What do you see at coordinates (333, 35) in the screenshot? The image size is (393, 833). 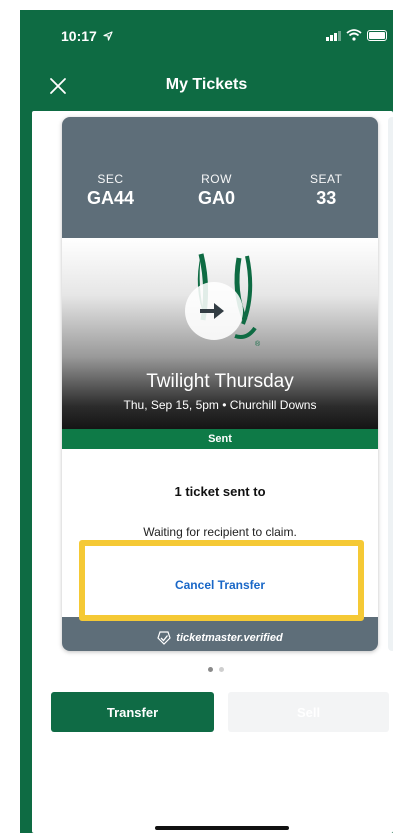 I see `cellular-signal-icon` at bounding box center [333, 35].